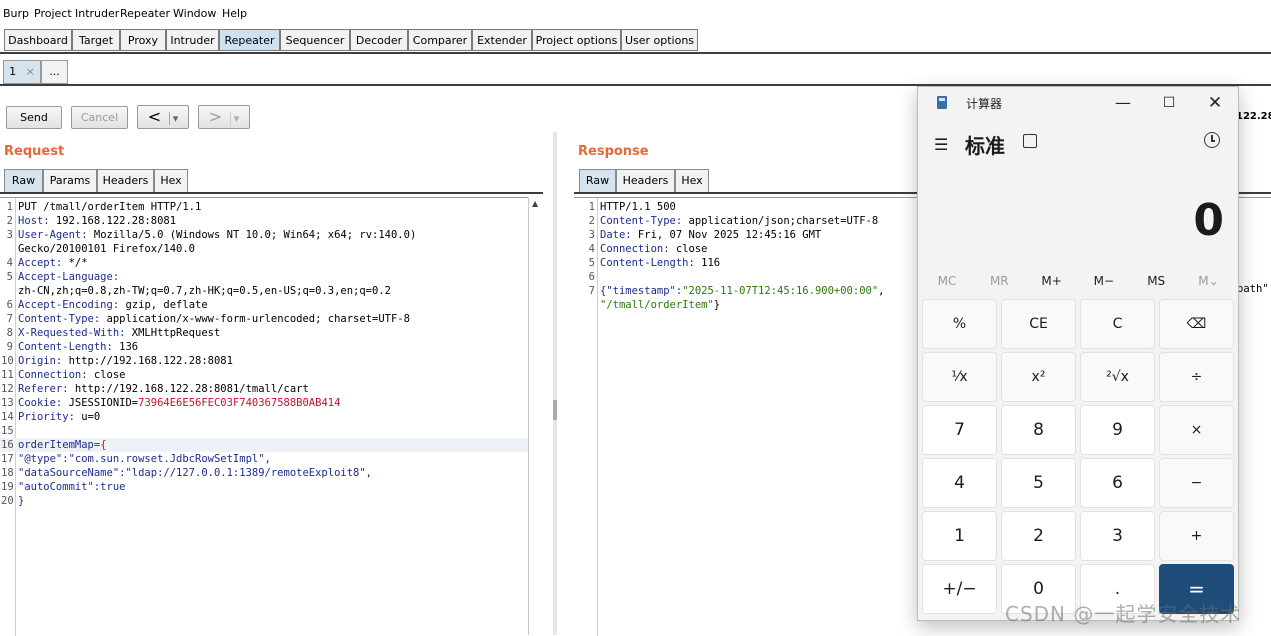 The image size is (1271, 636). I want to click on memory-button-4: MS, so click(1156, 281).